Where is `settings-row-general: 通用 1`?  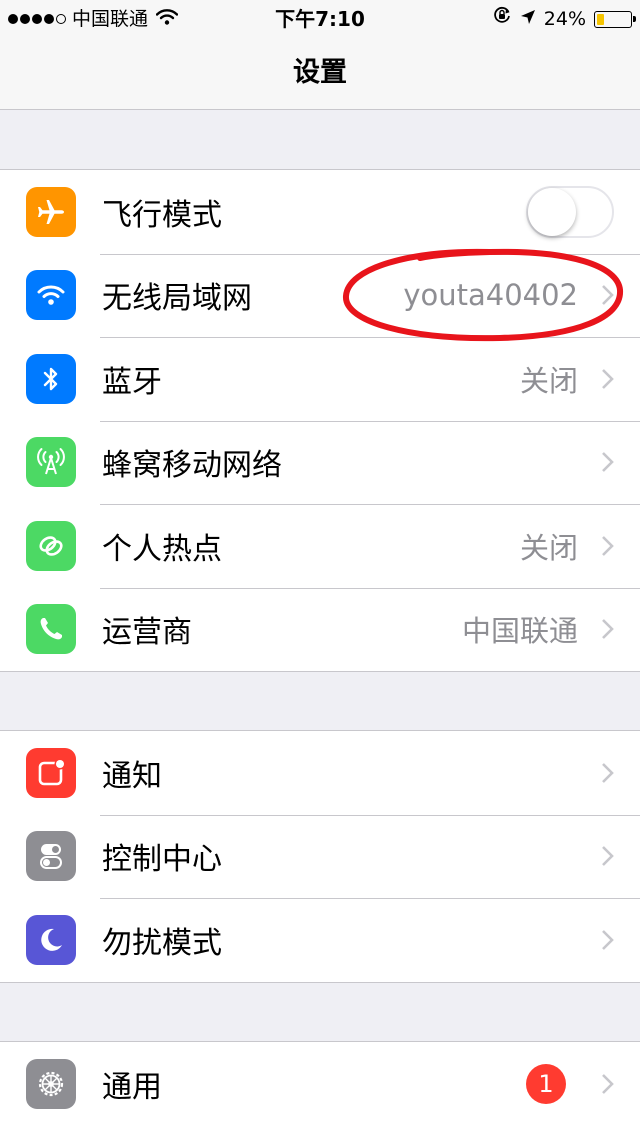
settings-row-general: 通用 1 is located at coordinates (320, 1084).